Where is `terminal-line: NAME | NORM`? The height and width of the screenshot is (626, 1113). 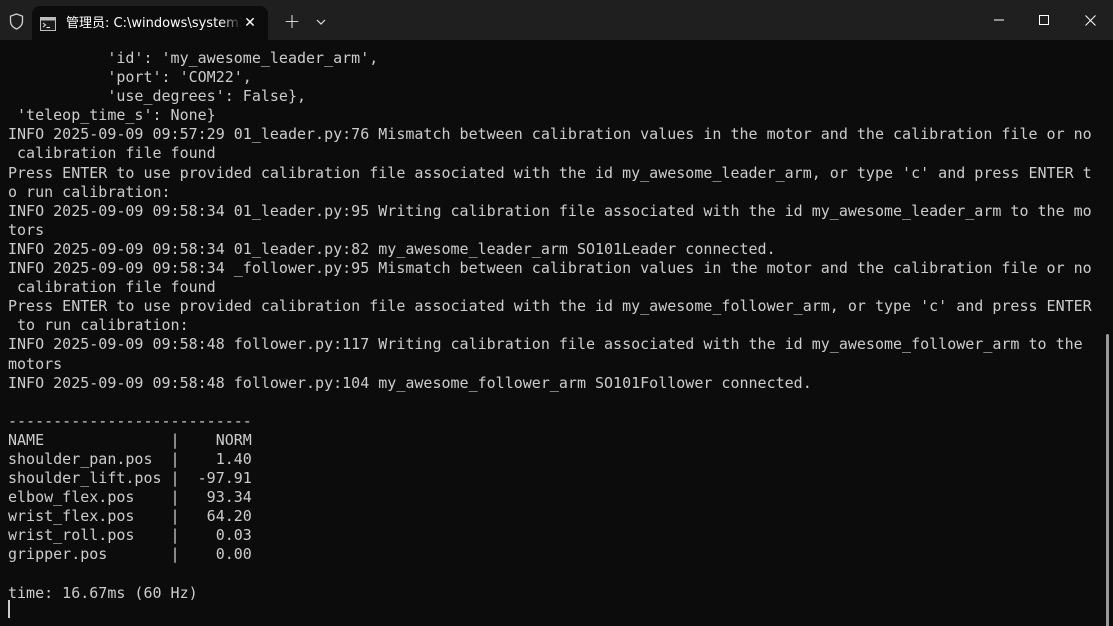 terminal-line: NAME | NORM is located at coordinates (130, 439).